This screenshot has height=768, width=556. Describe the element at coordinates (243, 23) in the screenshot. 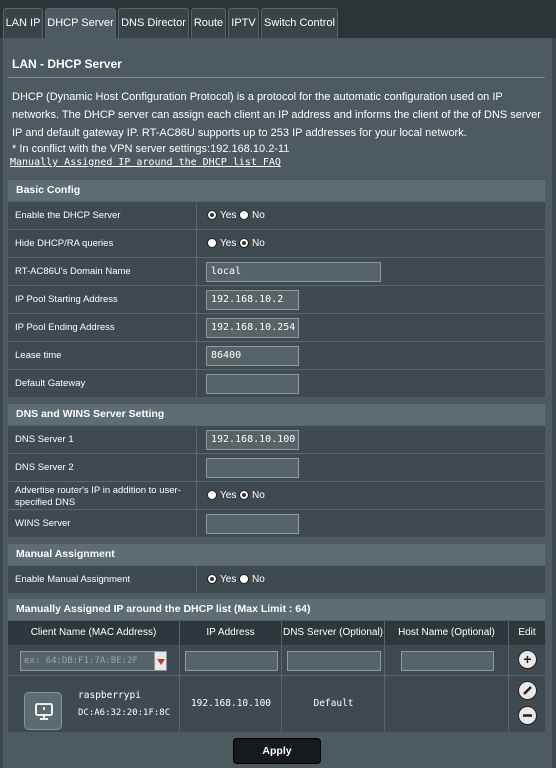

I see `tab-iptv: IPTV` at that location.